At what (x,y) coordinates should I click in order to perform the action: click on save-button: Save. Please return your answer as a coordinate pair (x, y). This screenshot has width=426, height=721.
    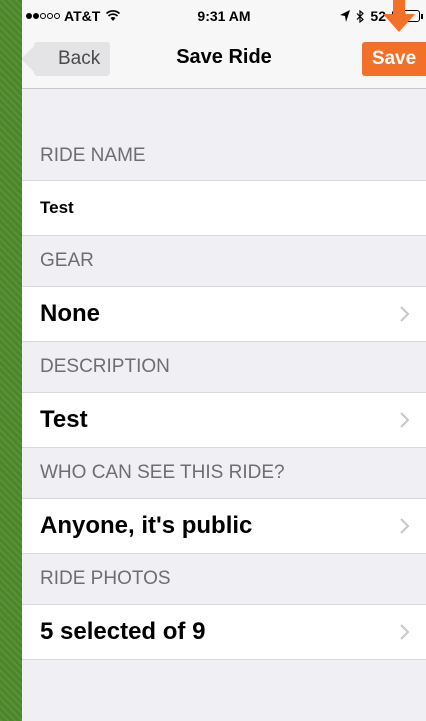
    Looking at the image, I should click on (394, 59).